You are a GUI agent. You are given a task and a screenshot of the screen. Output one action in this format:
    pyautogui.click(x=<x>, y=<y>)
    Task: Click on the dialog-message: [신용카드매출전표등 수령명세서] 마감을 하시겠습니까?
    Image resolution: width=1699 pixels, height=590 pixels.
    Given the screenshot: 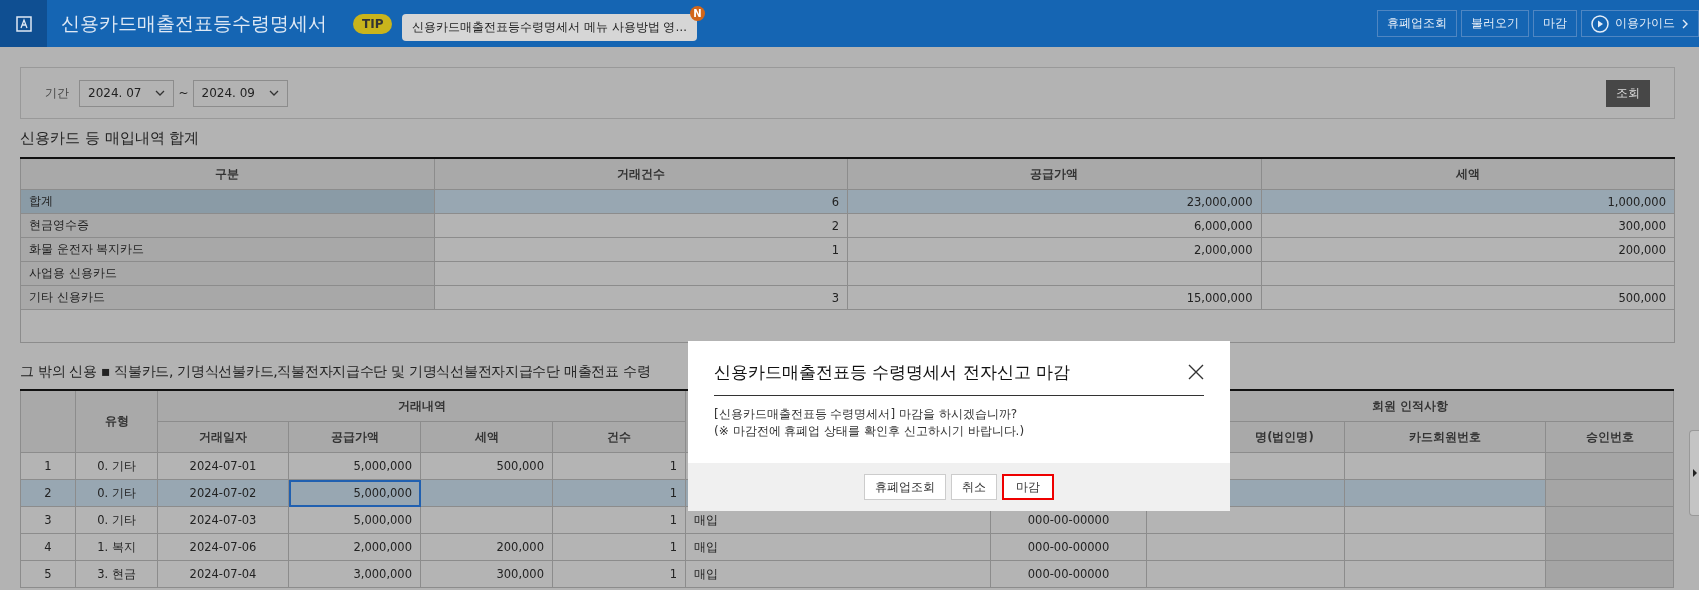 What is the action you would take?
    pyautogui.click(x=866, y=414)
    